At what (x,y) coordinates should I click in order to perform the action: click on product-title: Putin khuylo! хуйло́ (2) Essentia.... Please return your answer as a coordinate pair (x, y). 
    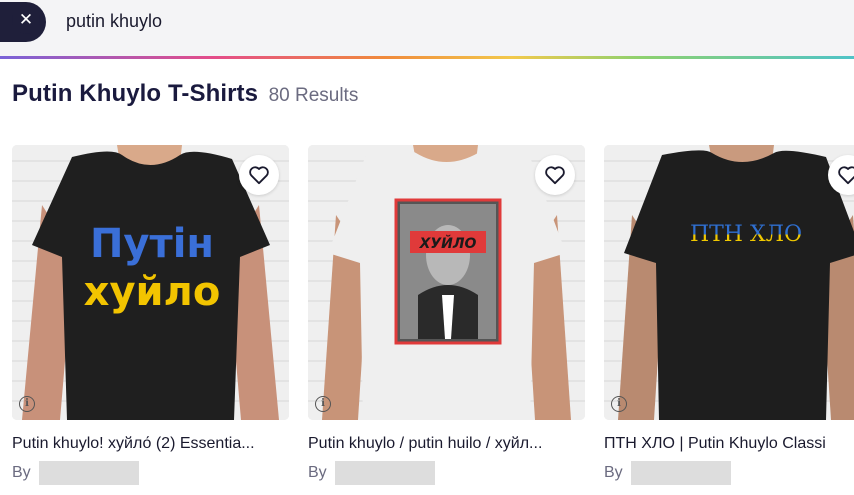
    Looking at the image, I should click on (150, 444).